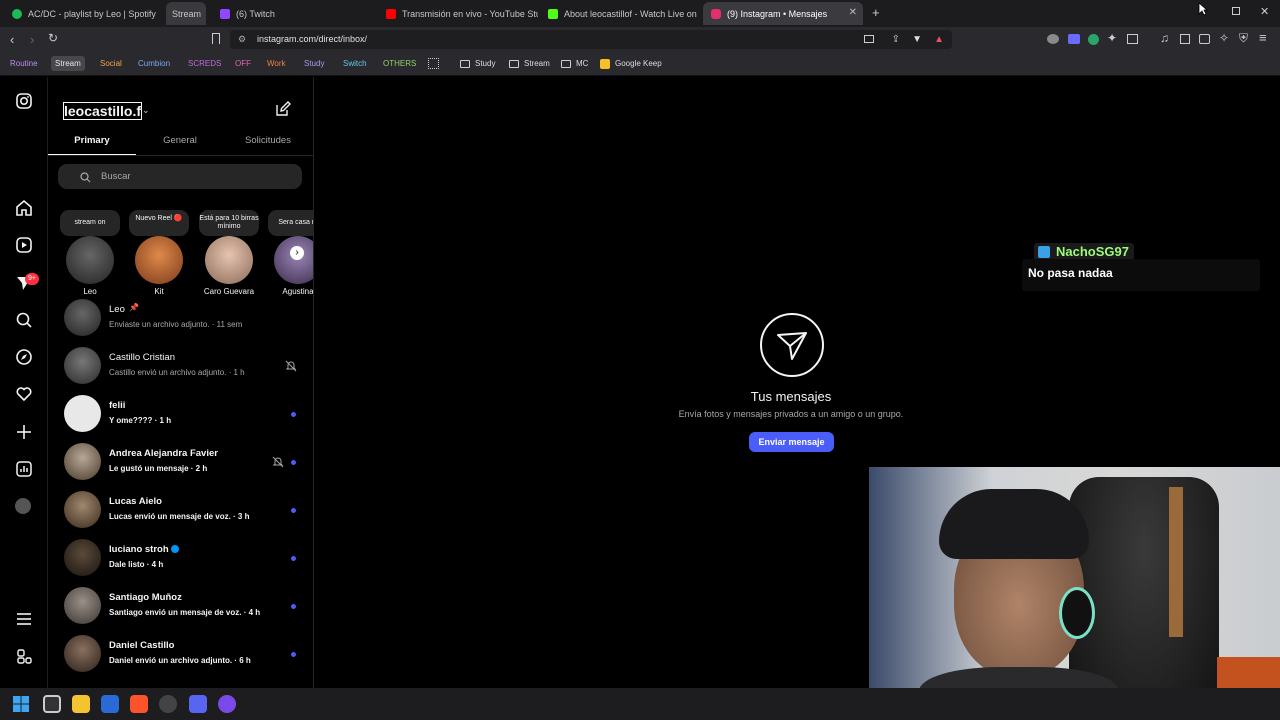 Image resolution: width=1280 pixels, height=720 pixels. Describe the element at coordinates (355, 63) in the screenshot. I see `bookmark-switch: Switch` at that location.